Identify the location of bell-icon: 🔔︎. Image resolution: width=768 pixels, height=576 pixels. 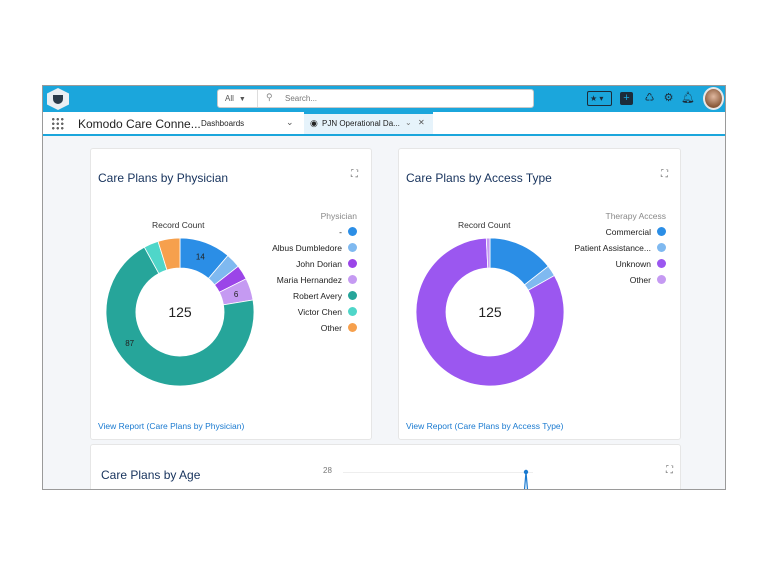
(688, 98).